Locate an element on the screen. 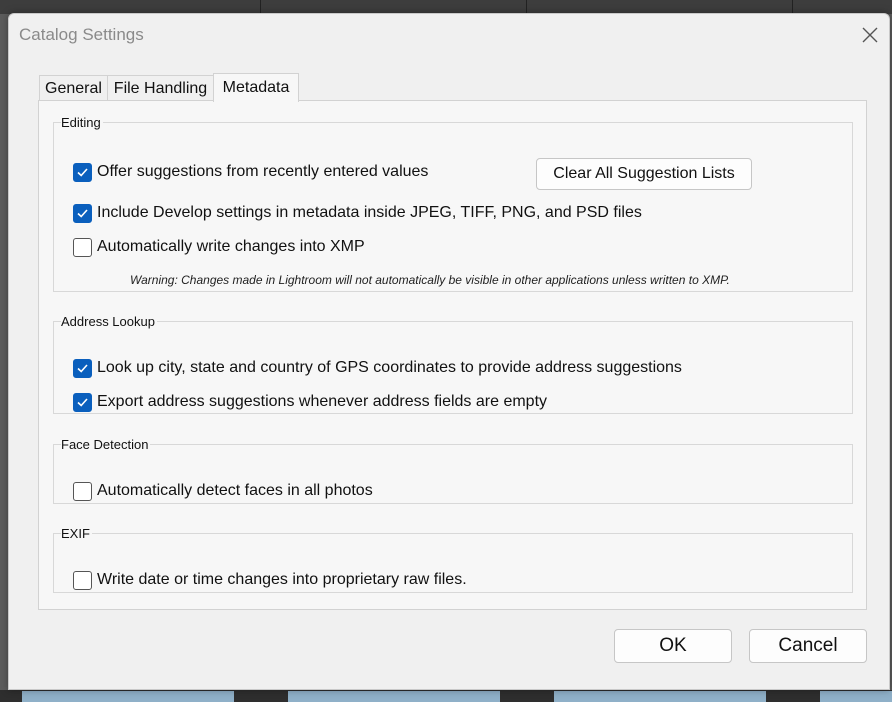 This screenshot has width=892, height=702. close-button is located at coordinates (870, 35).